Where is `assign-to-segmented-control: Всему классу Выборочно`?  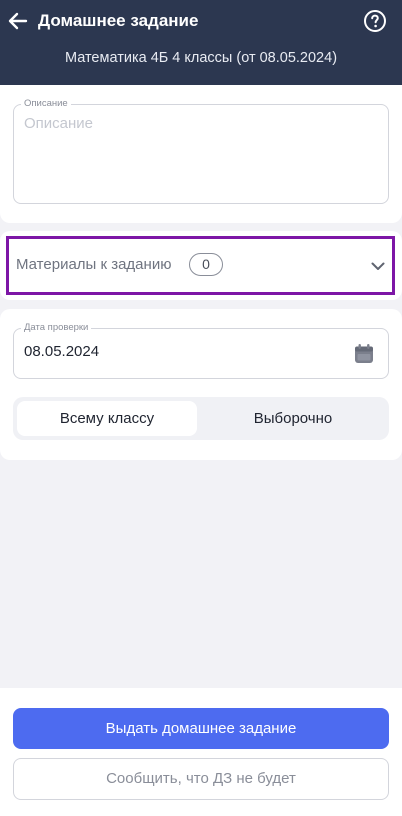
assign-to-segmented-control: Всему классу Выборочно is located at coordinates (201, 418).